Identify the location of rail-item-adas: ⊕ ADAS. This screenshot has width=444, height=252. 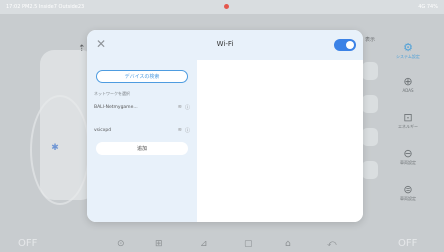
(408, 84).